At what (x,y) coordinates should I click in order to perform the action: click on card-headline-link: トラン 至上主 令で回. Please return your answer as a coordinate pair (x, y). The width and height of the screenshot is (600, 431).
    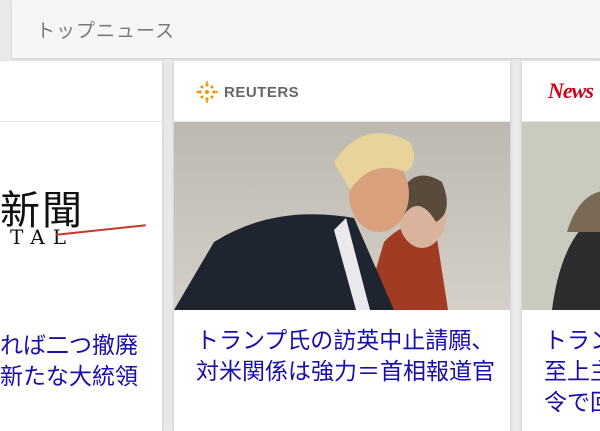
    Looking at the image, I should click on (572, 372).